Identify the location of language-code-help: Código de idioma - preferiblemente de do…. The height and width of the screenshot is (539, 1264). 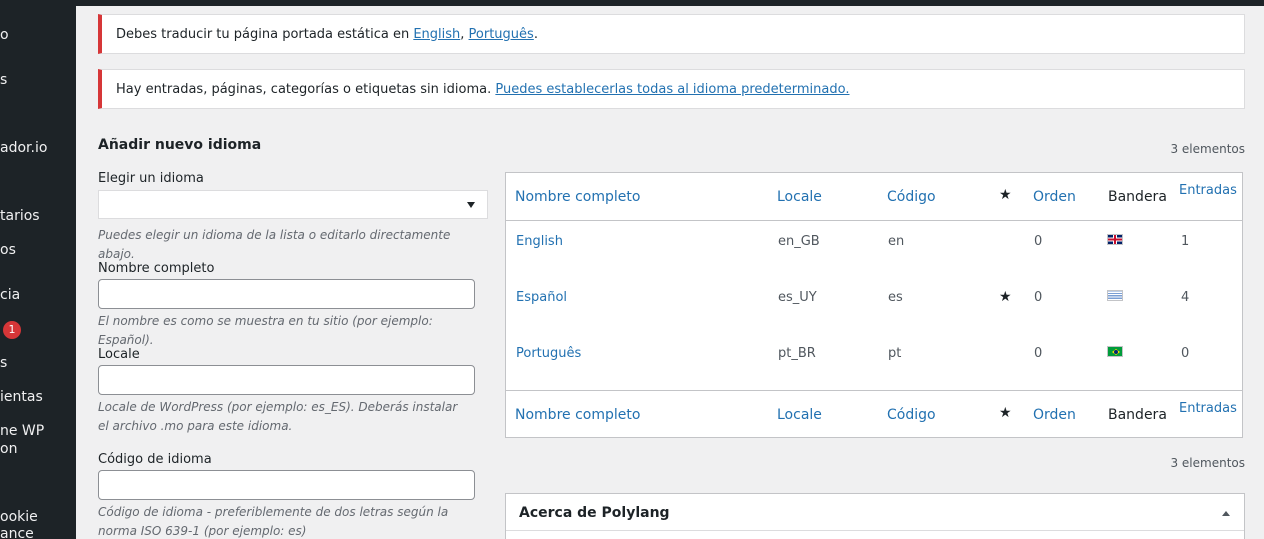
(273, 521).